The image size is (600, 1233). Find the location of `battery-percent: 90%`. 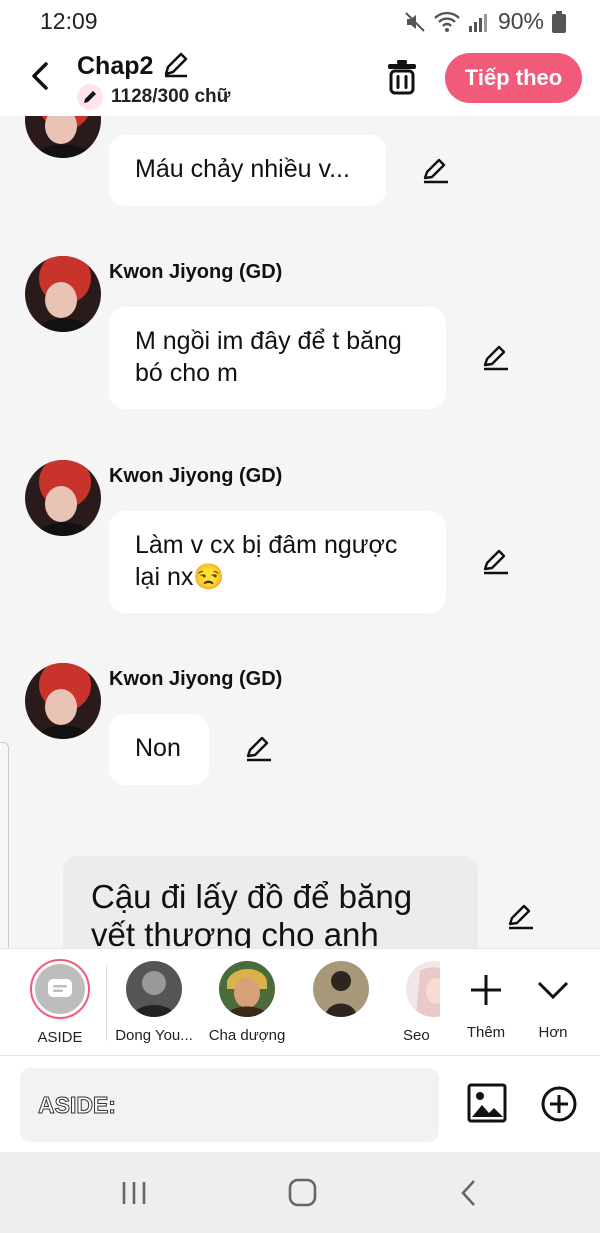

battery-percent: 90% is located at coordinates (520, 21).